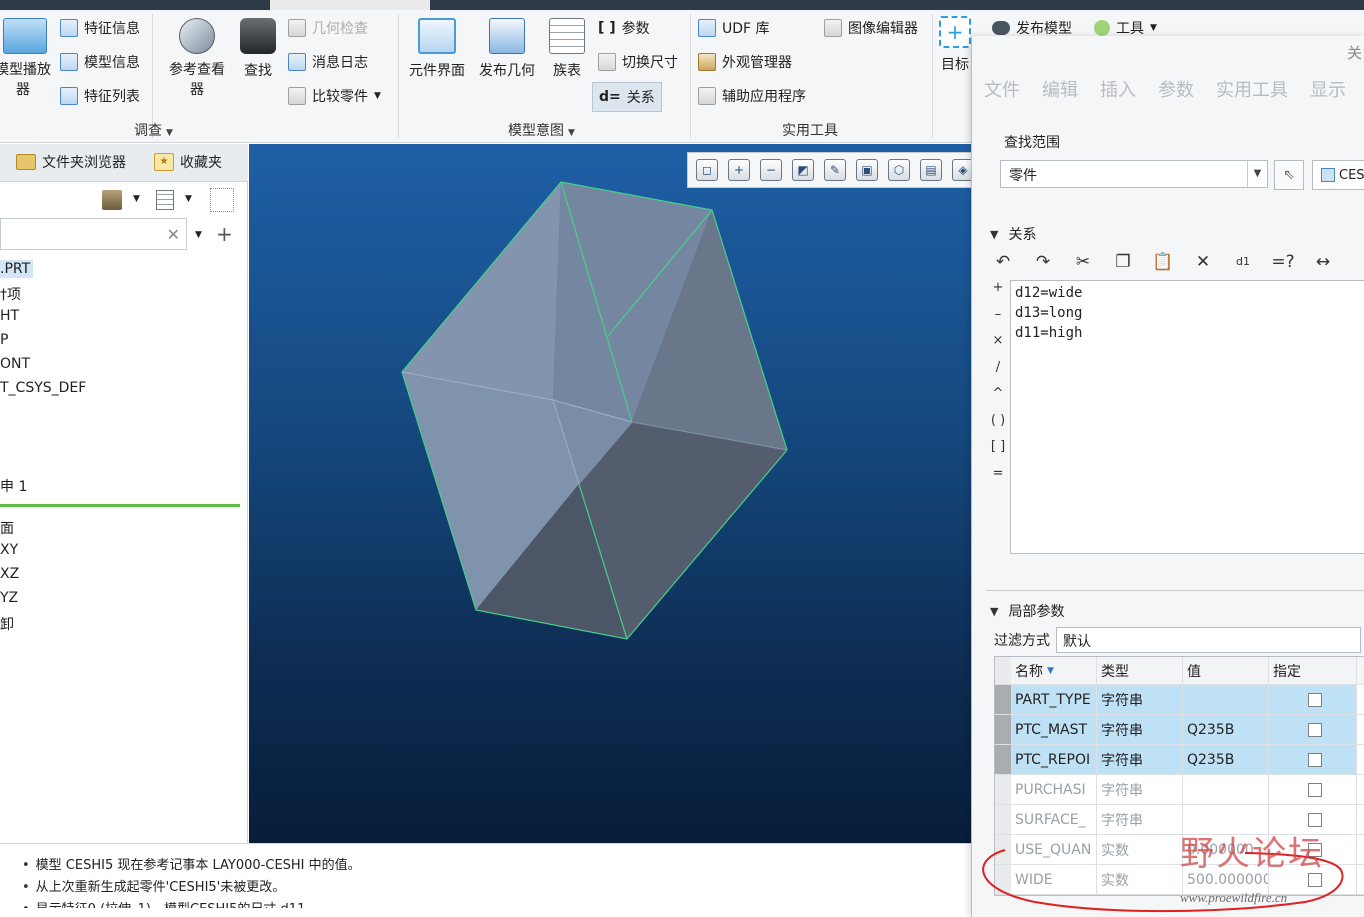  What do you see at coordinates (334, 96) in the screenshot?
I see `compare-part-button: 比较零件 ▼` at bounding box center [334, 96].